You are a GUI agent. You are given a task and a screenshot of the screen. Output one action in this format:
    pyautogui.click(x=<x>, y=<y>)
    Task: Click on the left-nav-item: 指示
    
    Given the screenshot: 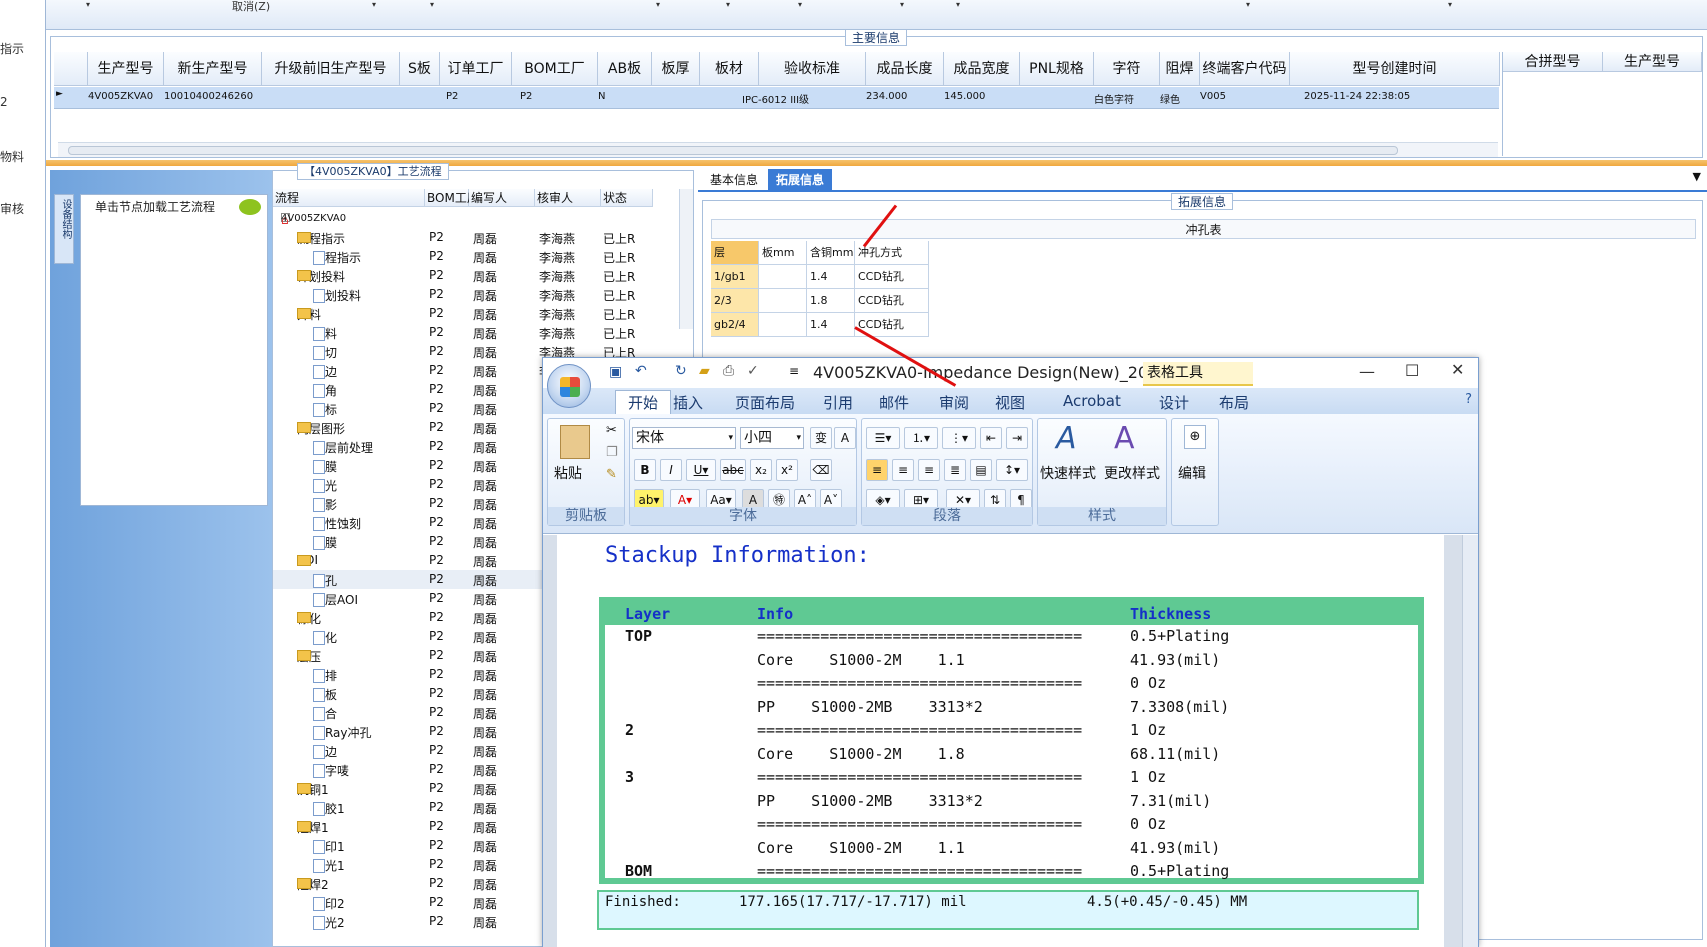 What is the action you would take?
    pyautogui.click(x=12, y=48)
    